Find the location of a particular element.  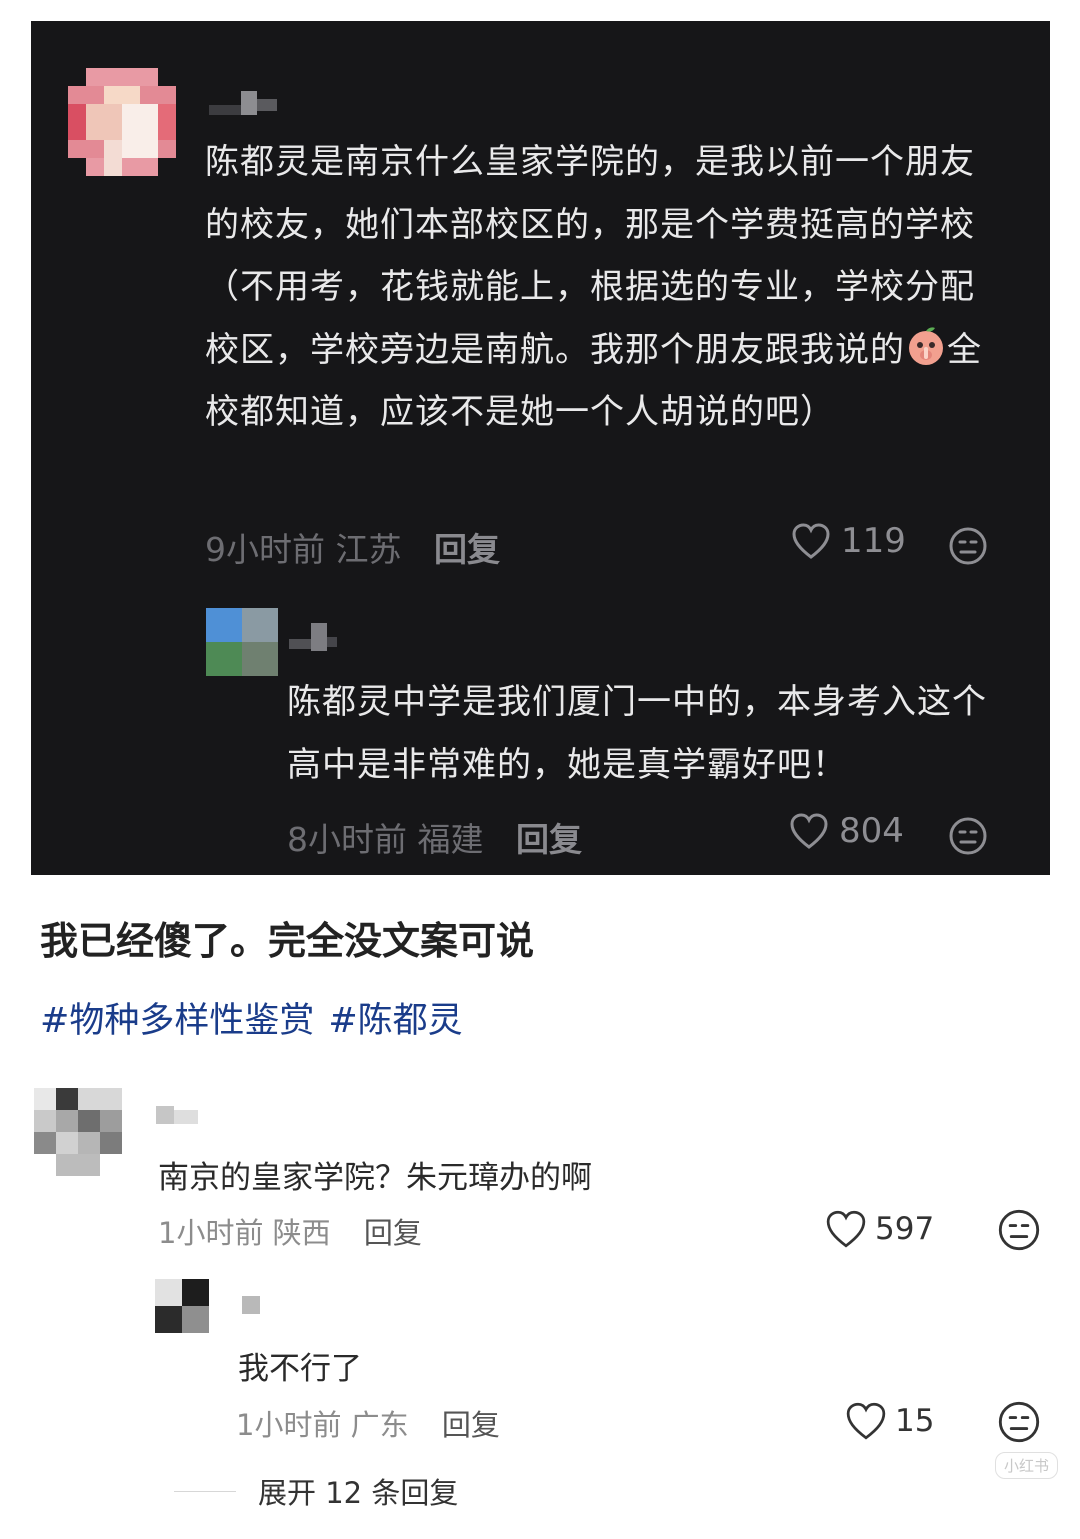

comment-text: 陈都灵中学是我们厦门一中的，本身考入这个高中是非常难的，她是真学霸好吧！ is located at coordinates (637, 733).